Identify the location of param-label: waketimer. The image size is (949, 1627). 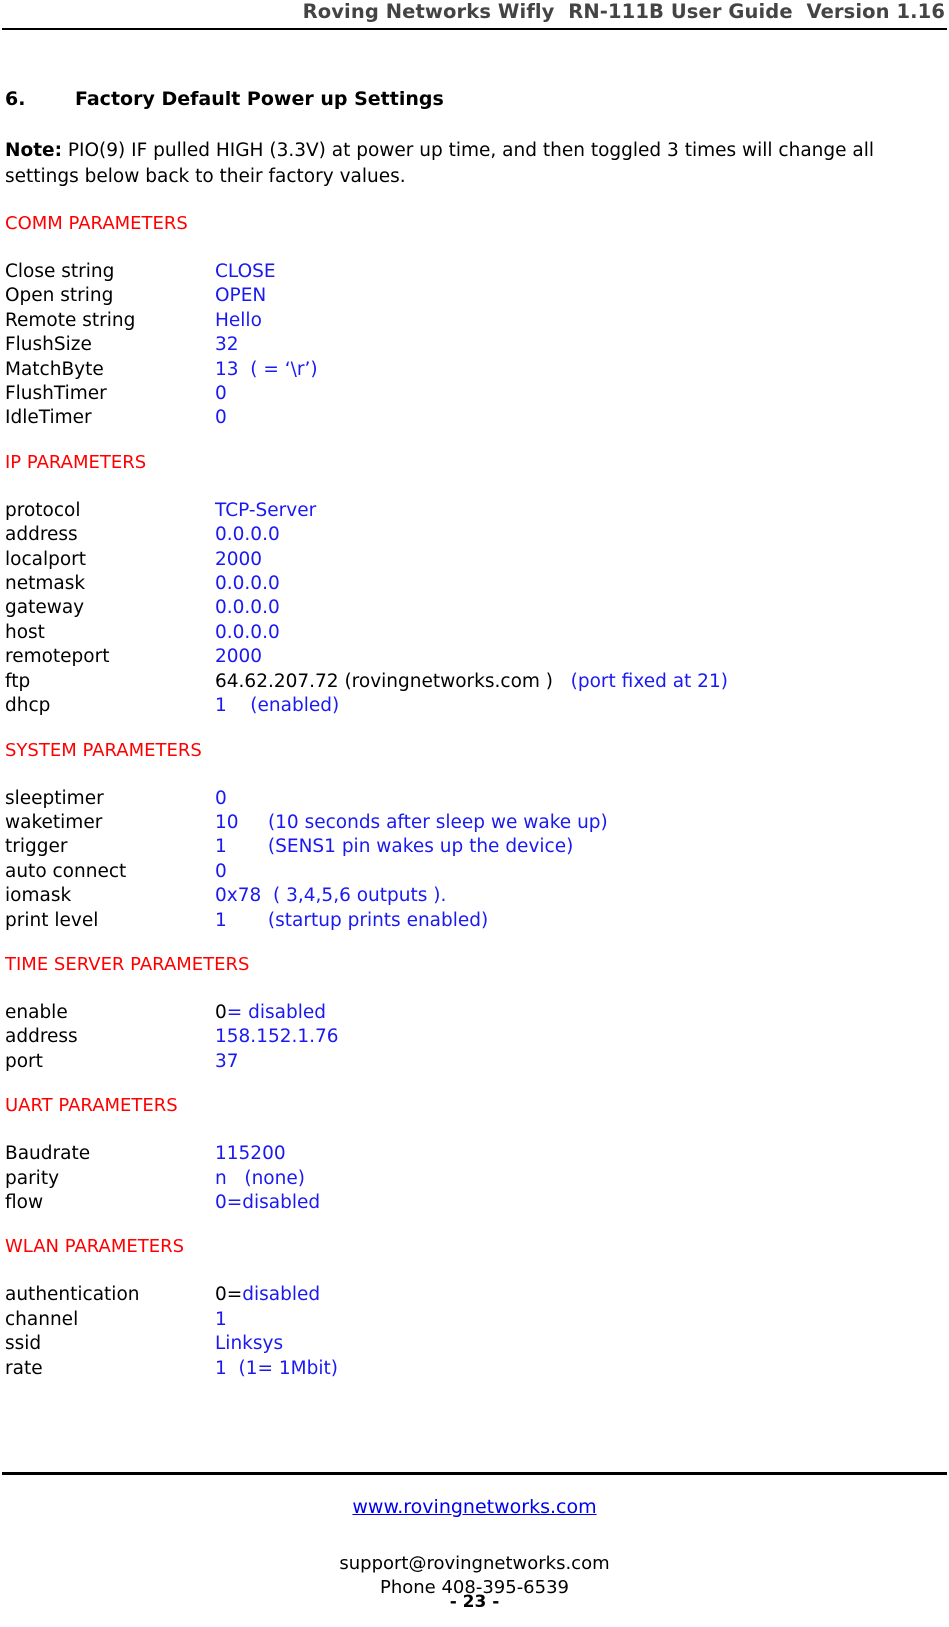
(54, 822).